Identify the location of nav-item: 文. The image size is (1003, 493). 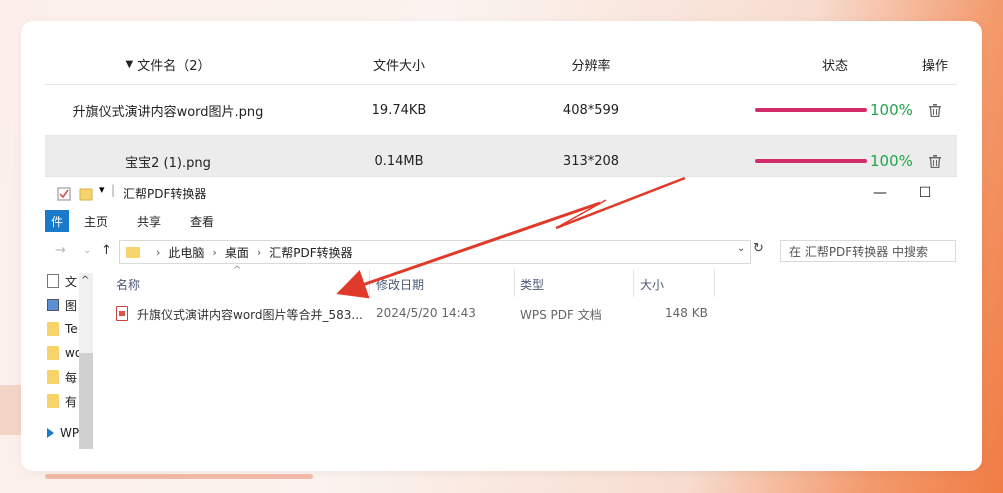
(62, 281).